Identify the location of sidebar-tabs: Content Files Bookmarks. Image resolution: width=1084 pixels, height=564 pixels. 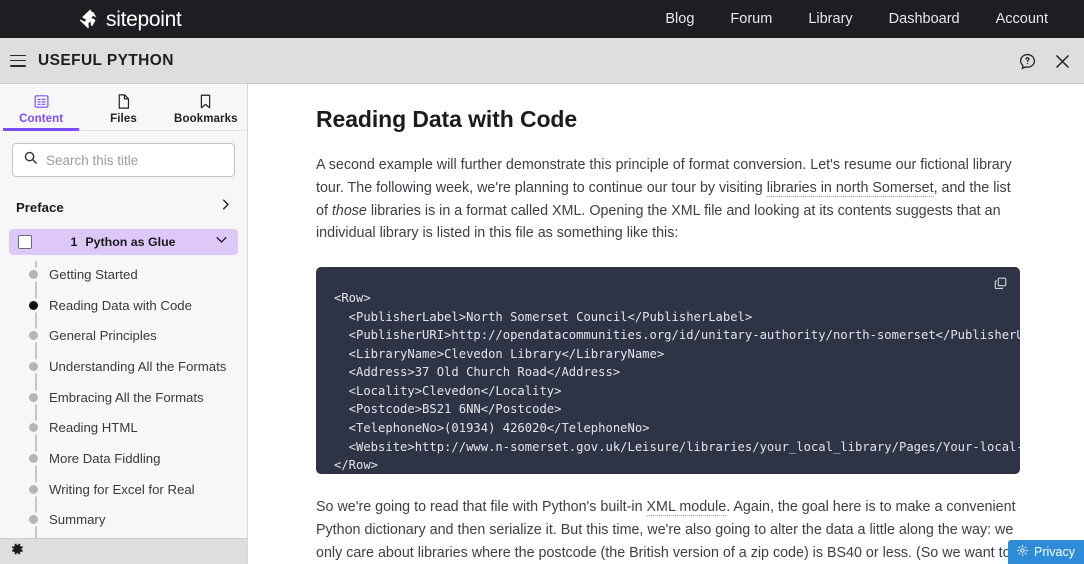
(123, 107).